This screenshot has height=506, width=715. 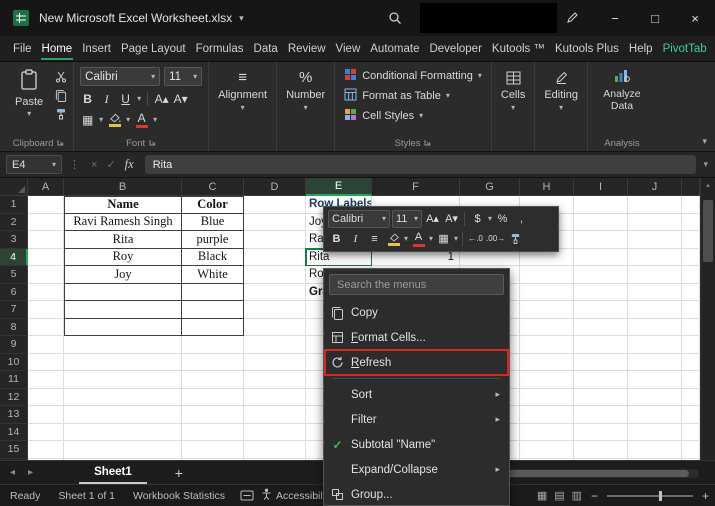 What do you see at coordinates (123, 292) in the screenshot?
I see `cell-B6` at bounding box center [123, 292].